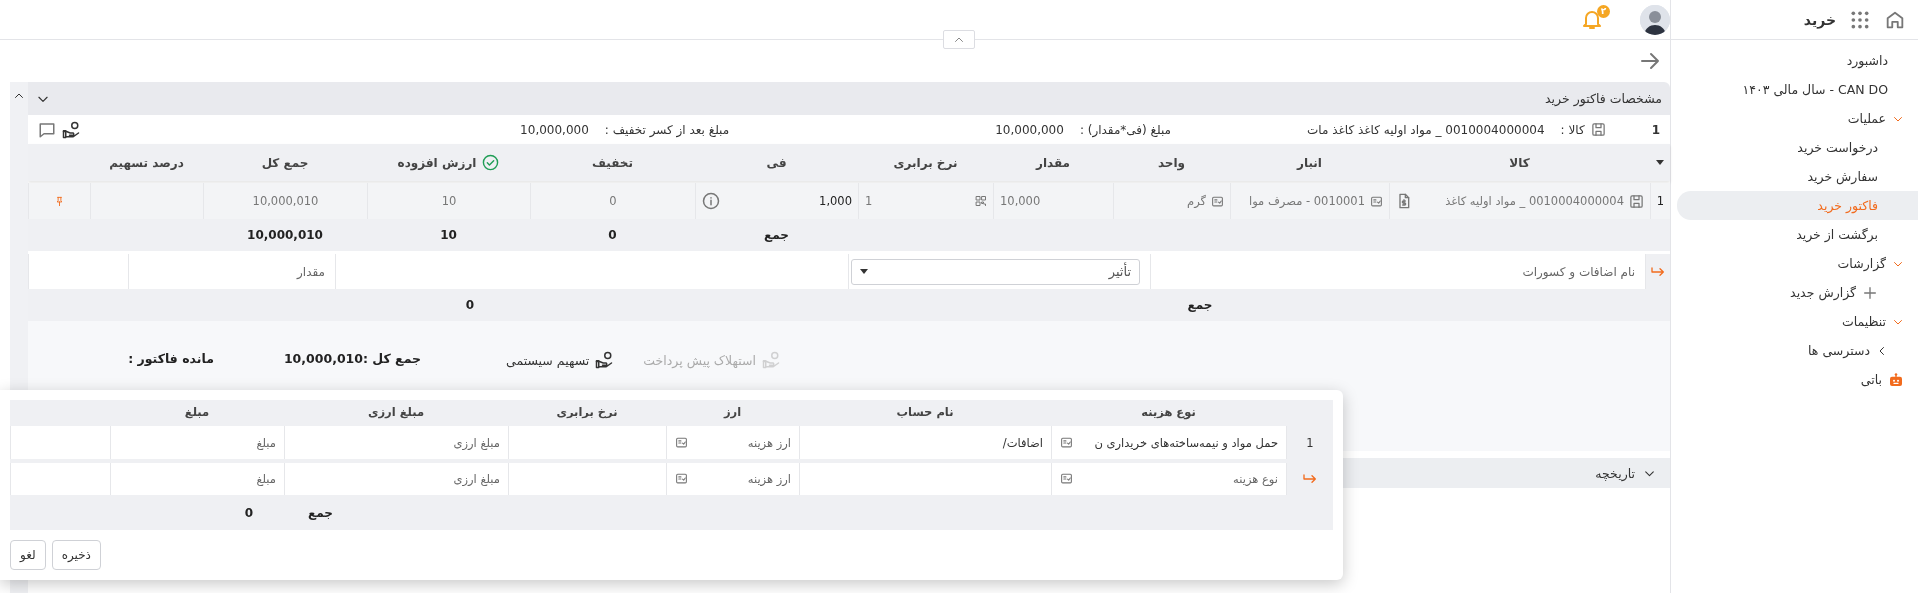  What do you see at coordinates (285, 201) in the screenshot?
I see `table-cell: 10,000,010` at bounding box center [285, 201].